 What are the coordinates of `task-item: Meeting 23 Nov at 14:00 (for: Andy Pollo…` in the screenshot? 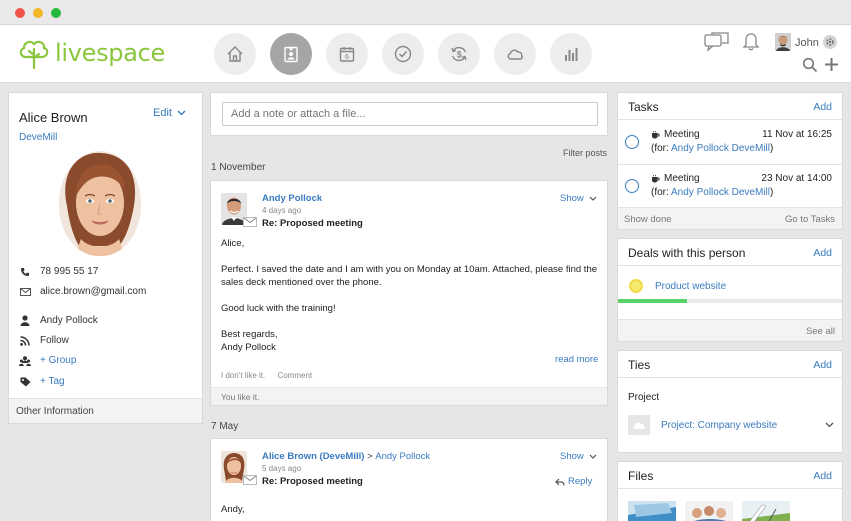 It's located at (730, 187).